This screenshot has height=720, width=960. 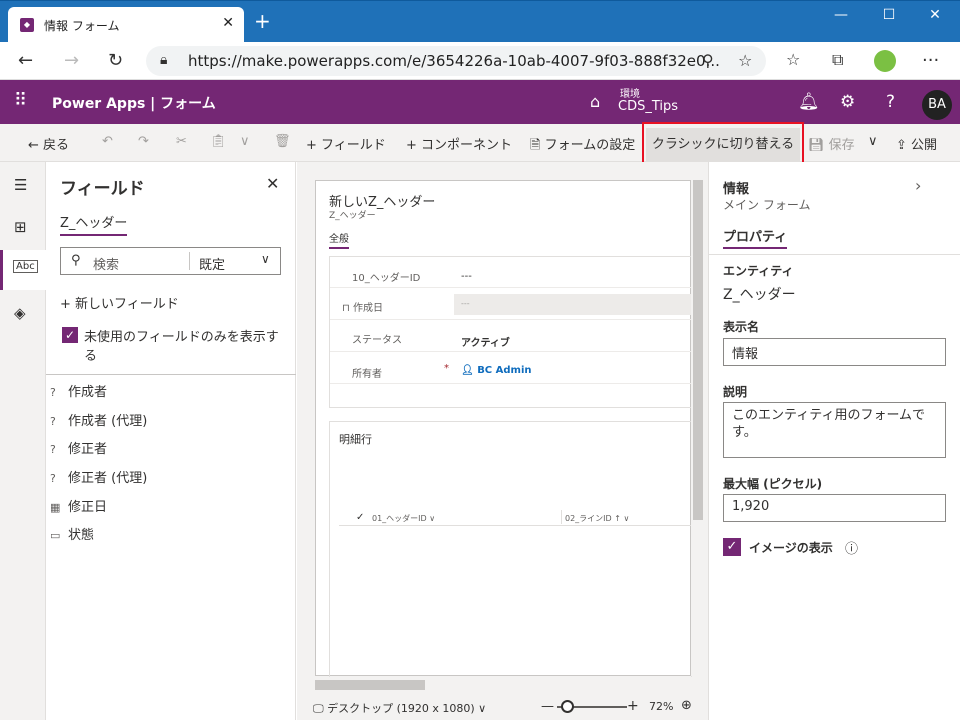 I want to click on row-divider, so click(x=511, y=319).